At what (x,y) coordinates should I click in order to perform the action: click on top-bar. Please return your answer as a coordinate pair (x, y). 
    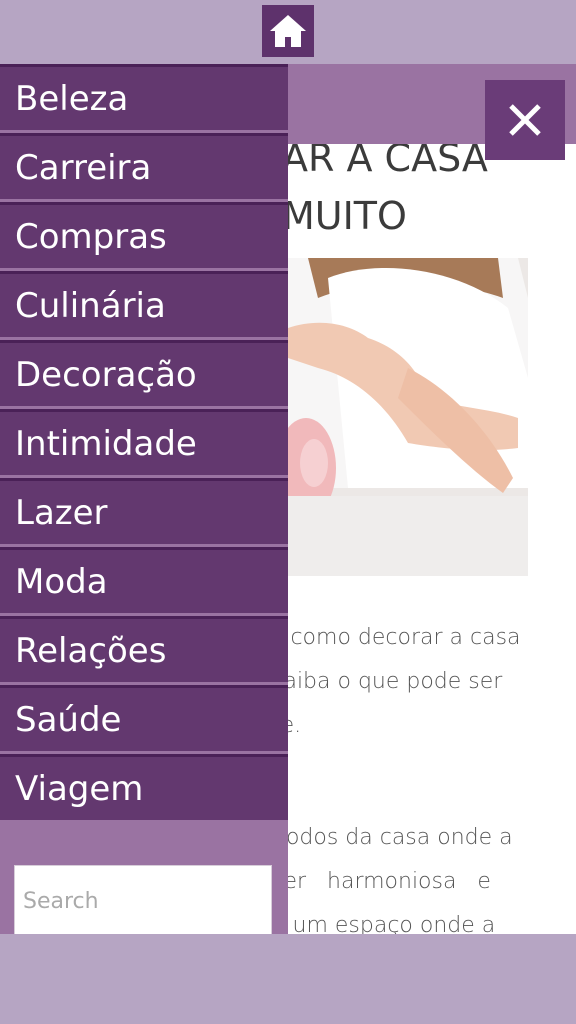
    Looking at the image, I should click on (288, 32).